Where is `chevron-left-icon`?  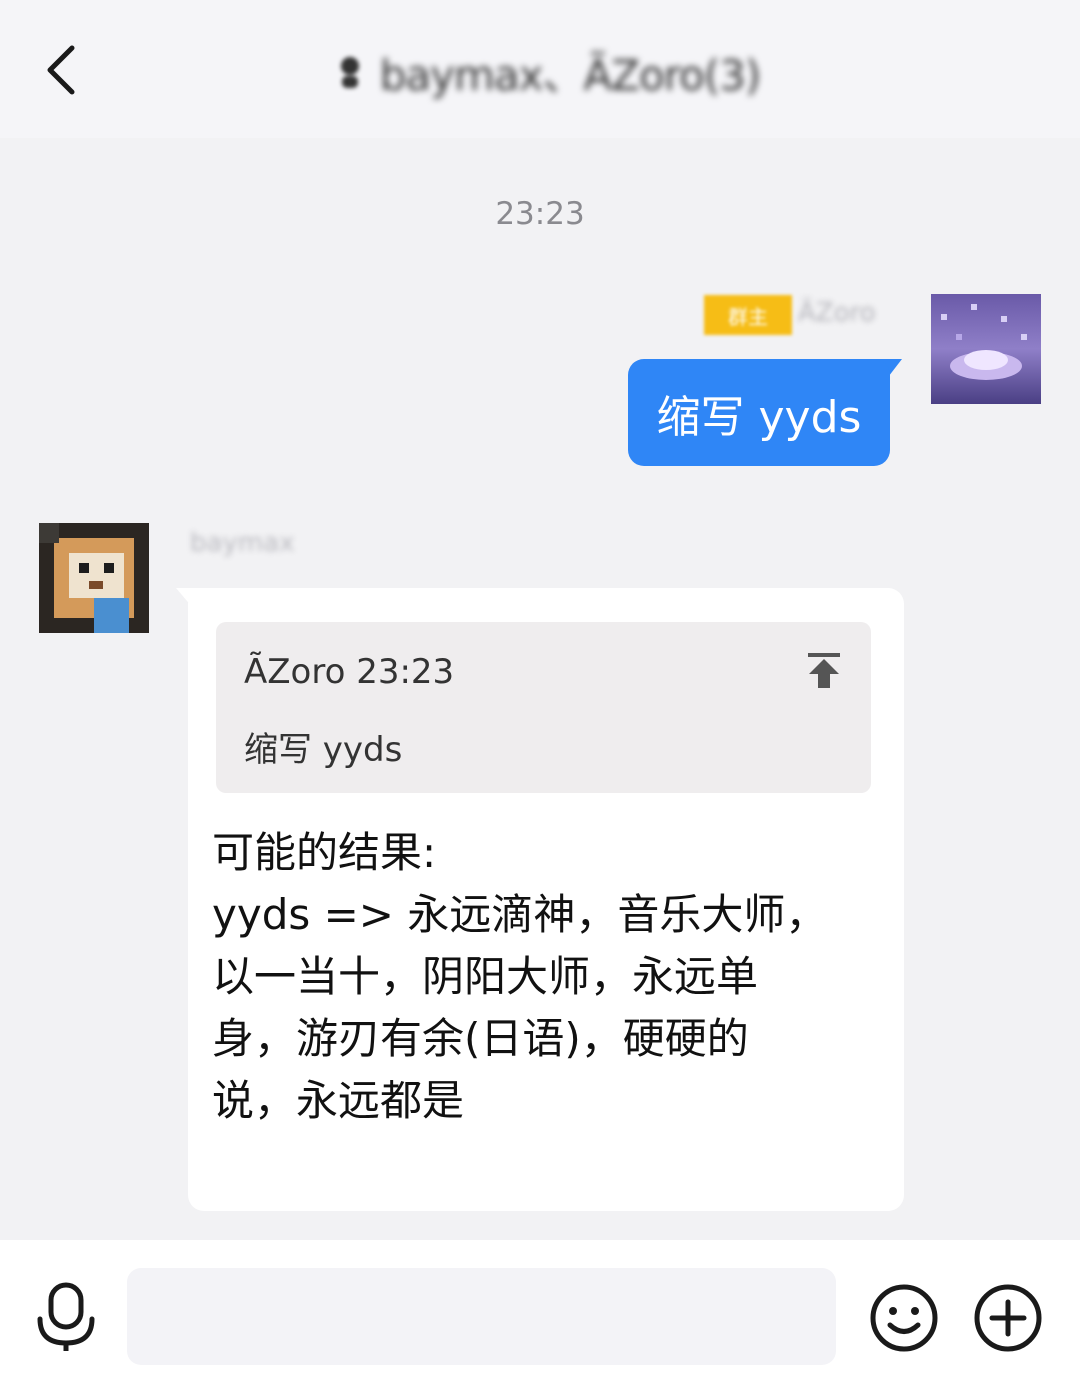 chevron-left-icon is located at coordinates (61, 70).